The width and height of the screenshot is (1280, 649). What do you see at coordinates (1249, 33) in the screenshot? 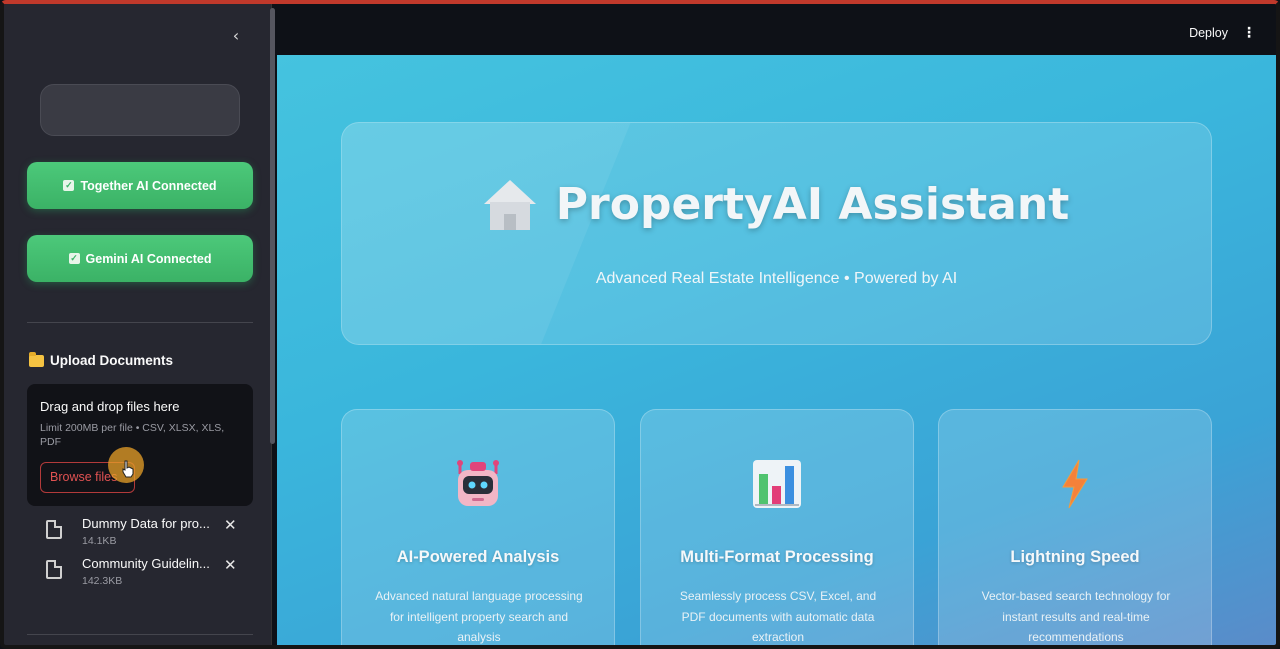
I see `more-menu-icon: ⋮` at bounding box center [1249, 33].